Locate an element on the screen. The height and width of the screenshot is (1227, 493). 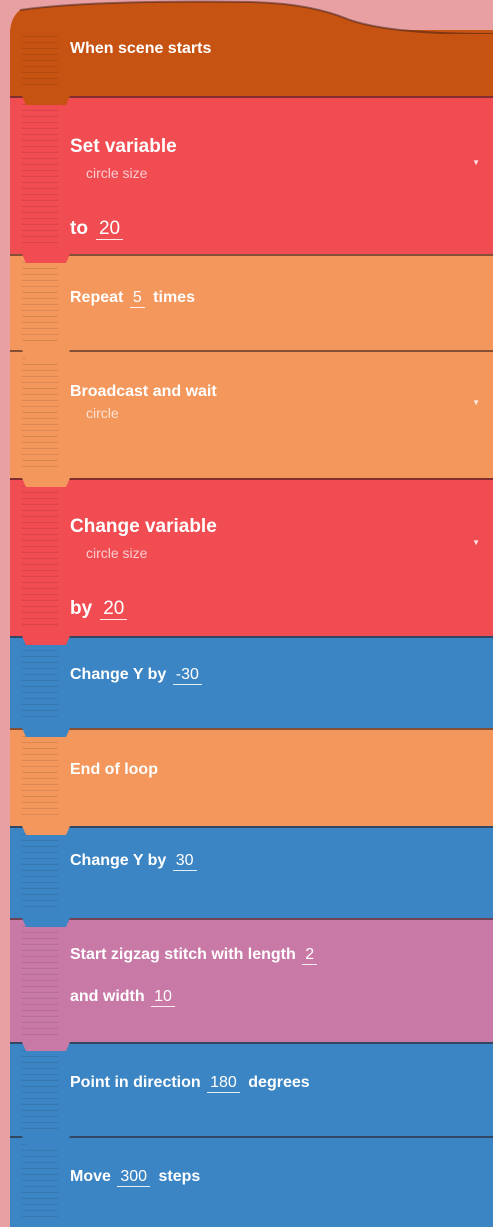
brick-when-scene-starts: When scene starts is located at coordinates (251, 48).